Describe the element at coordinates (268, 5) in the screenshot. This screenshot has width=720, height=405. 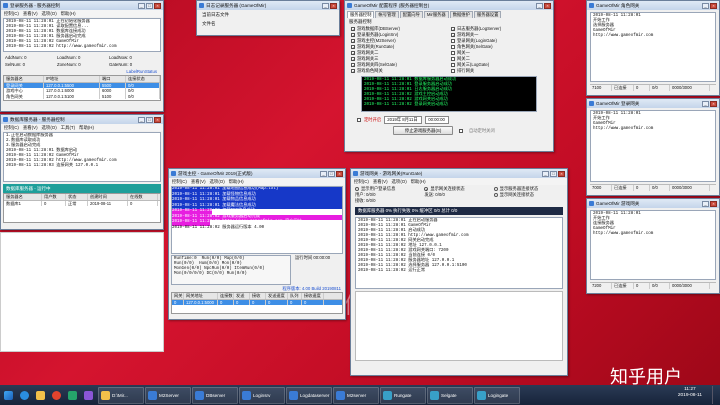
I see `logserver-titlebar: 日志记录服务器 (GameOfMir) _ ×` at that location.